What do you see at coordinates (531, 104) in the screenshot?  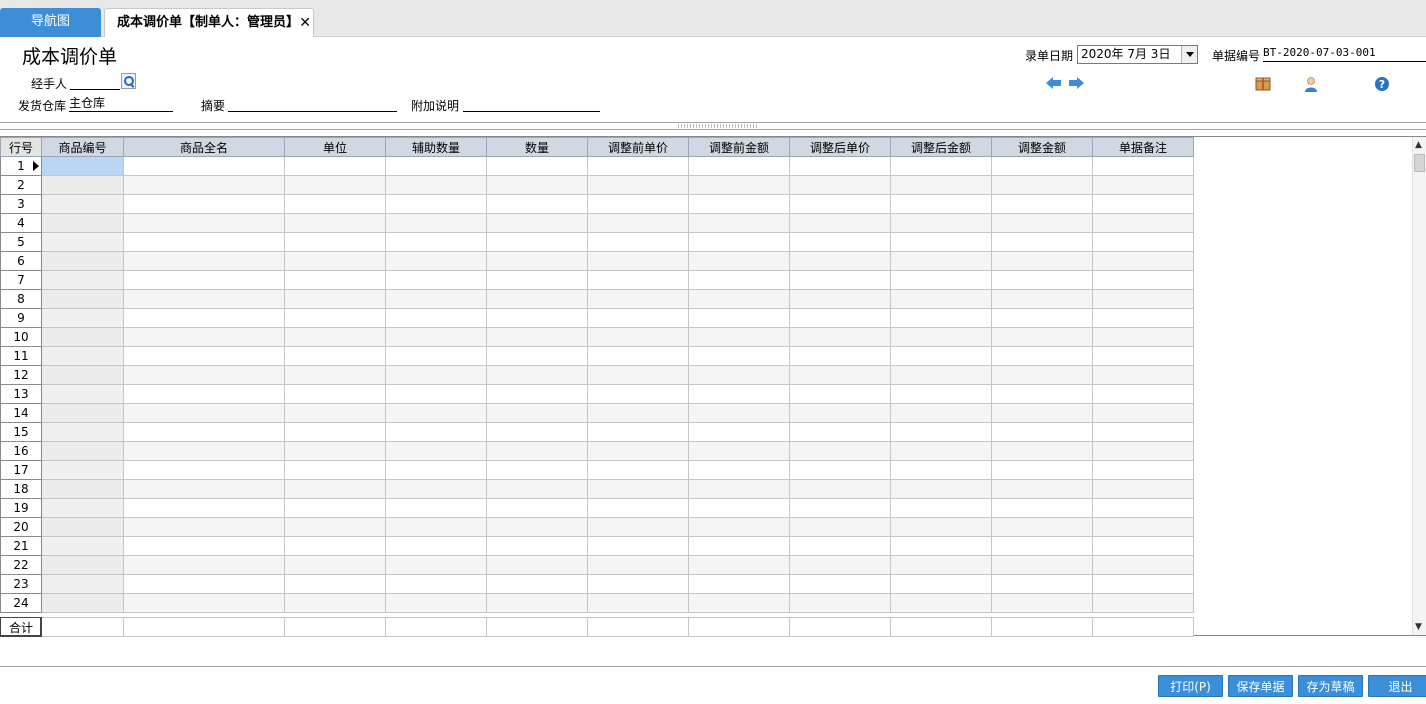 I see `note-field` at bounding box center [531, 104].